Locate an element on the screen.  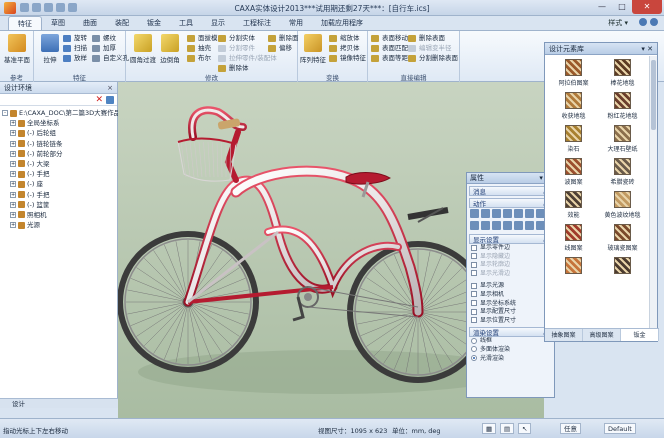
tolerance-select: 任意 is located at coordinates (570, 428).